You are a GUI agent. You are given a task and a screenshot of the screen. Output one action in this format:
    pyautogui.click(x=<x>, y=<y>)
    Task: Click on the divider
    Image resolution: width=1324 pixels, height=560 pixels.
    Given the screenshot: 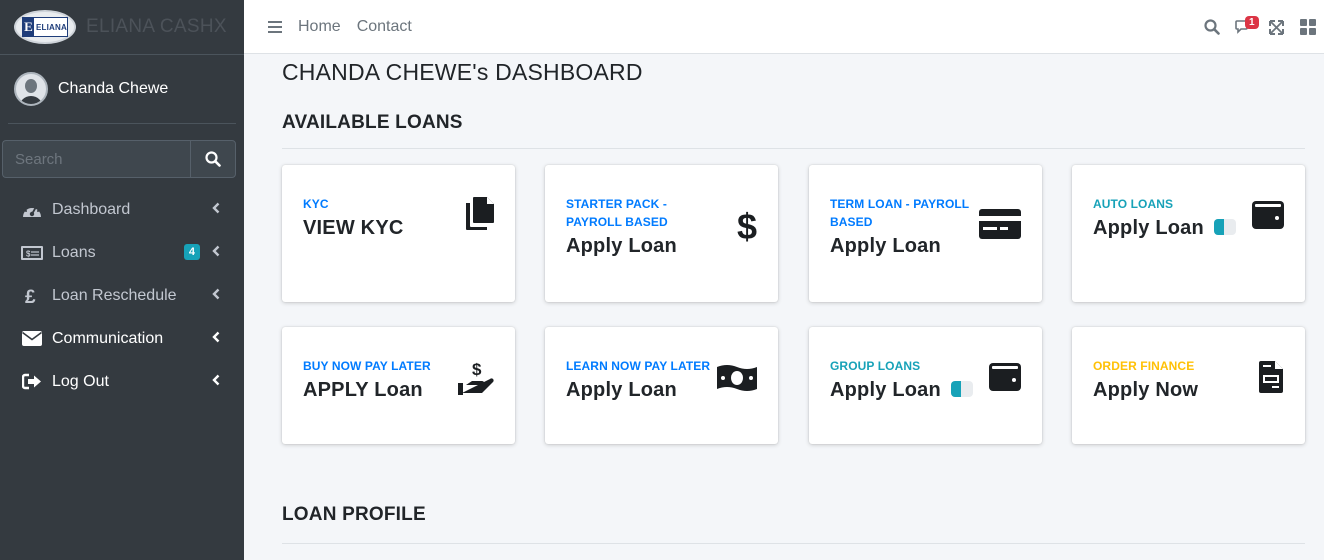 What is the action you would take?
    pyautogui.click(x=793, y=543)
    